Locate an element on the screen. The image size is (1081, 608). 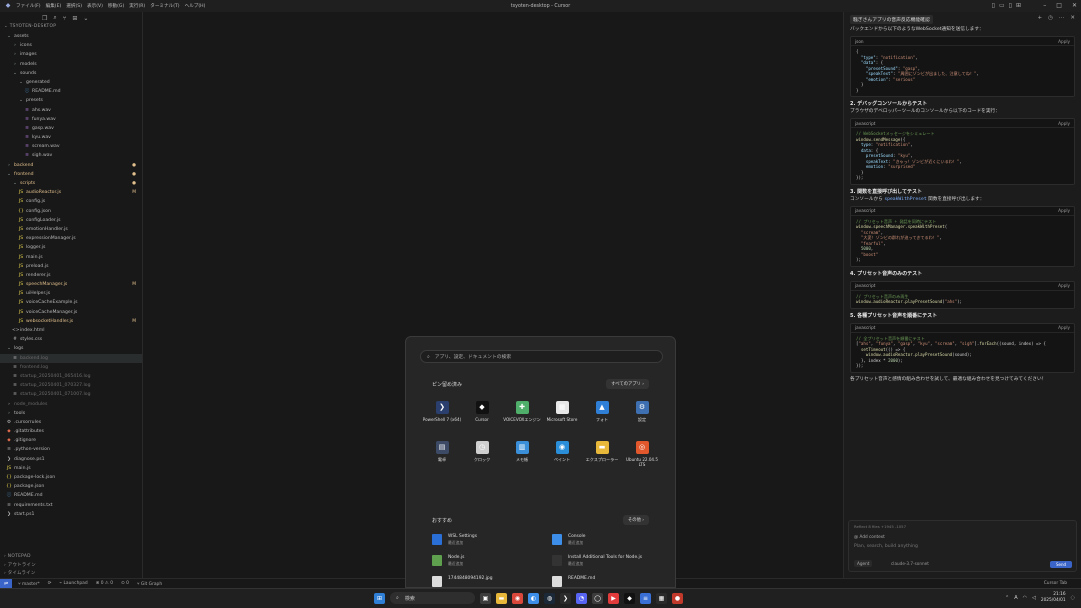
add-context-button: @ Add context is located at coordinates (869, 536).